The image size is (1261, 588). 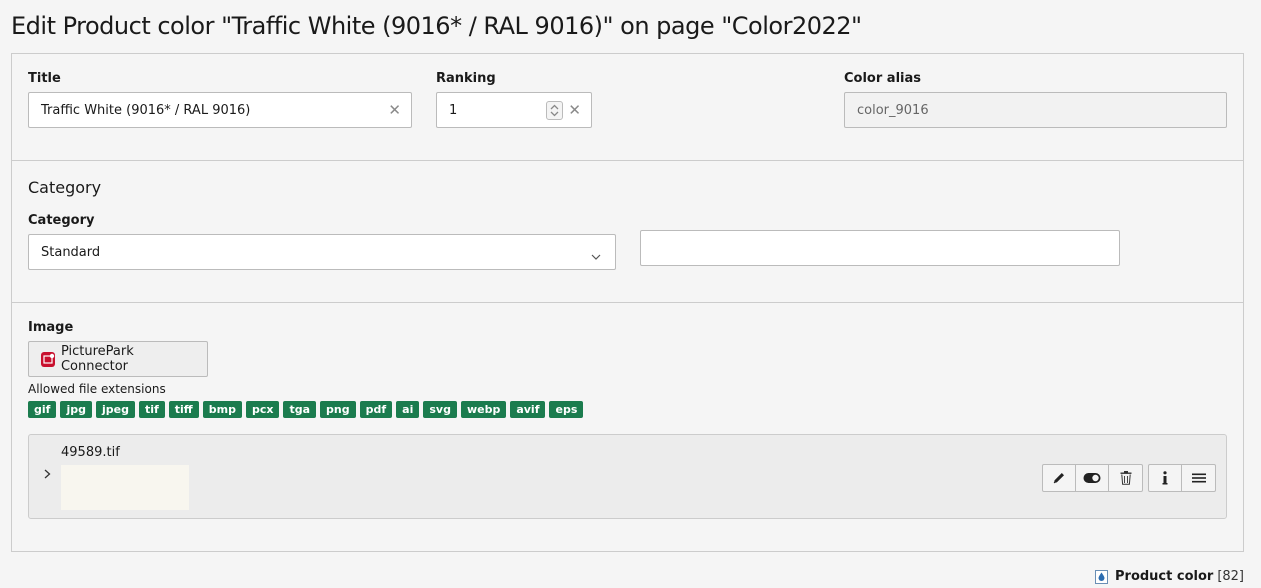 I want to click on allowed-extensions-label: Allowed file extensions, so click(x=97, y=389).